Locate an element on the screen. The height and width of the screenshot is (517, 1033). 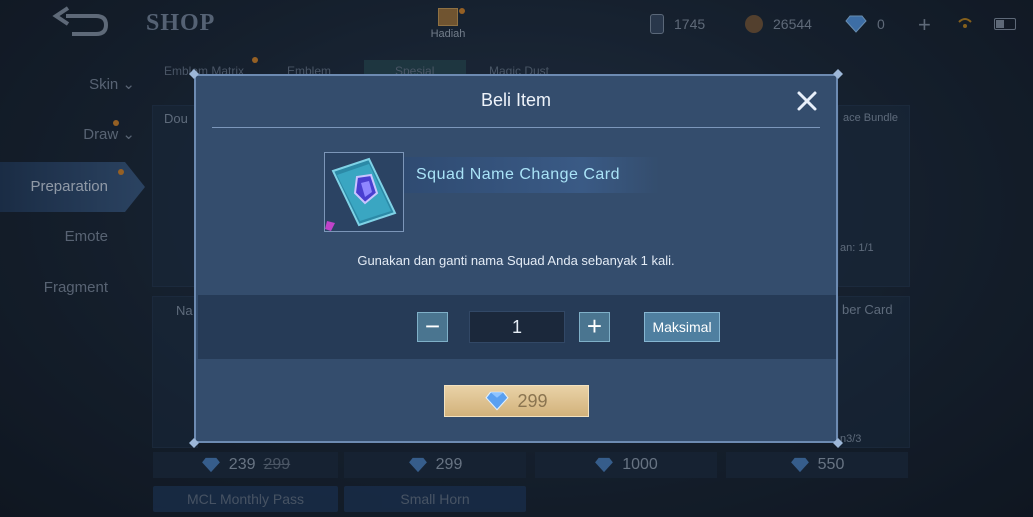
diamond-icon is located at coordinates (497, 401).